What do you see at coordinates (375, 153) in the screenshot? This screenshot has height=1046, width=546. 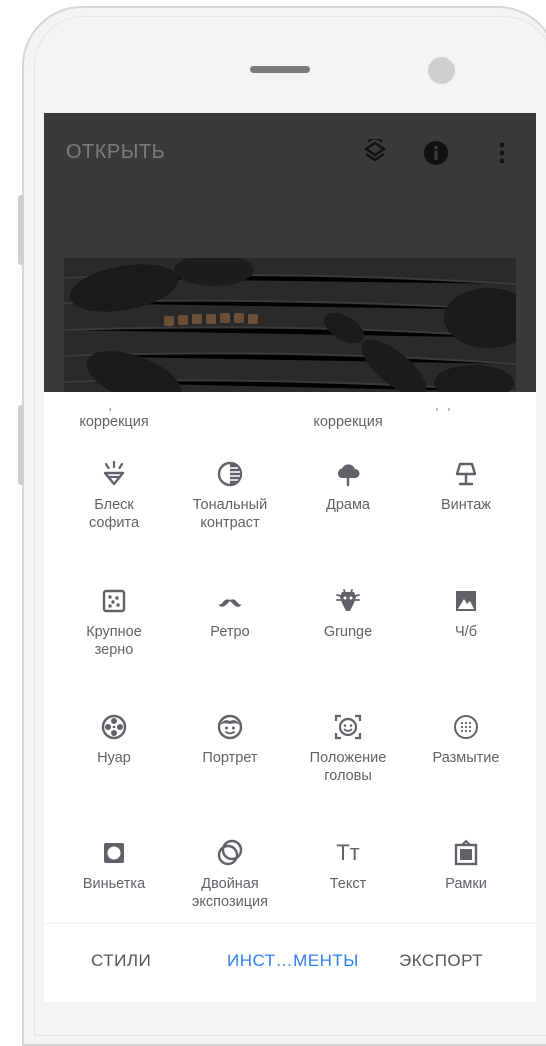 I see `looks-stack-icon` at bounding box center [375, 153].